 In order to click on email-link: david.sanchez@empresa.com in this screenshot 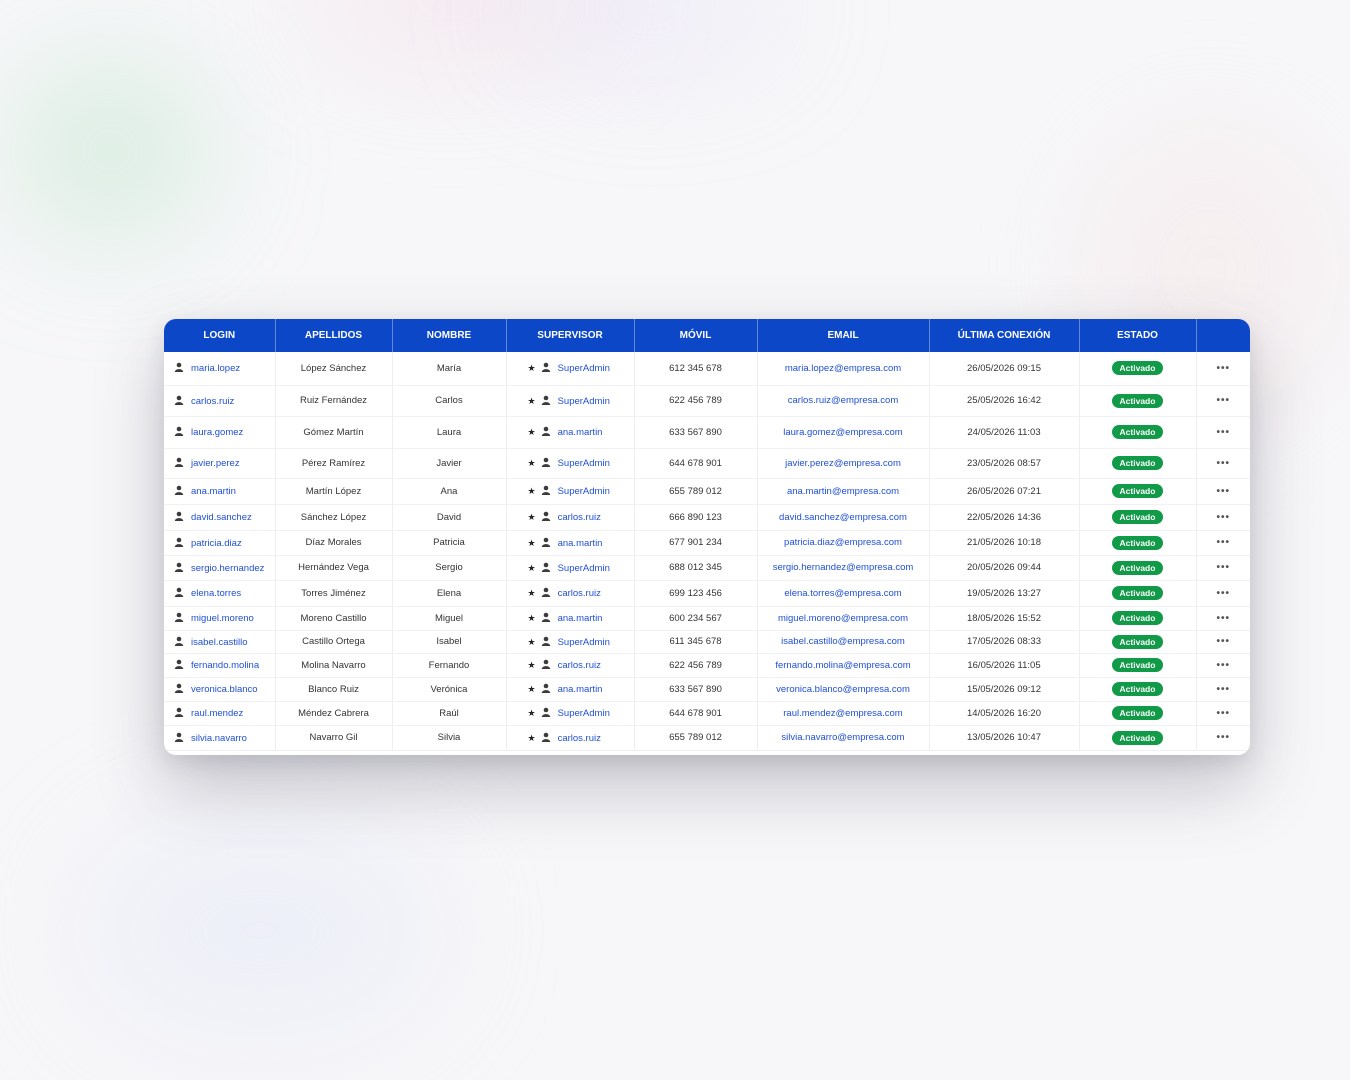, I will do `click(843, 517)`.